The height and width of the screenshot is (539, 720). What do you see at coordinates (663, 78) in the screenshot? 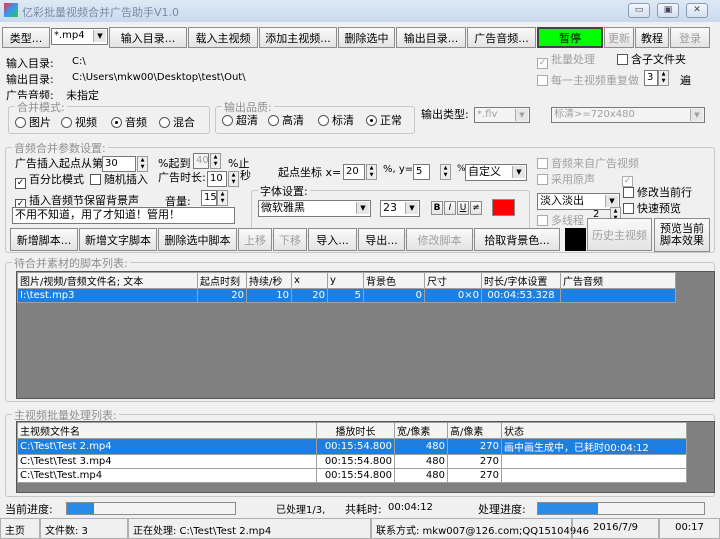
I see `repeat-spinner: ▲ ▼` at bounding box center [663, 78].